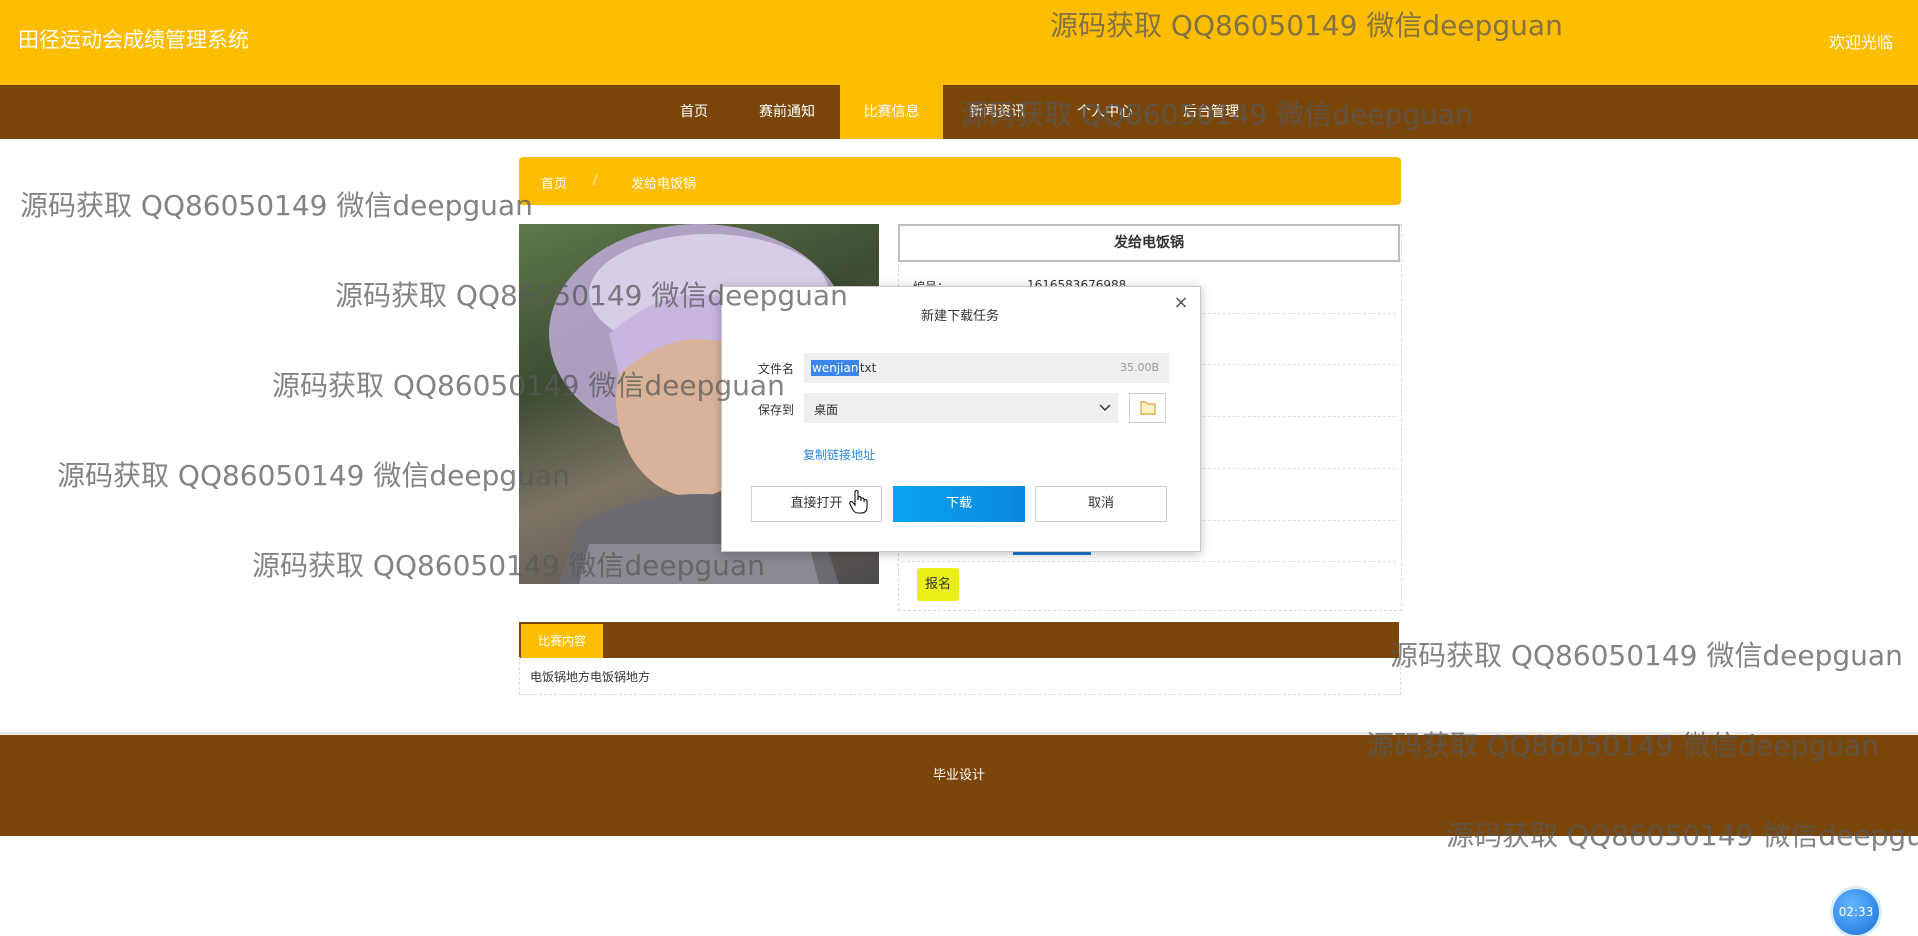  What do you see at coordinates (826, 410) in the screenshot?
I see `saveto-value: 桌面` at bounding box center [826, 410].